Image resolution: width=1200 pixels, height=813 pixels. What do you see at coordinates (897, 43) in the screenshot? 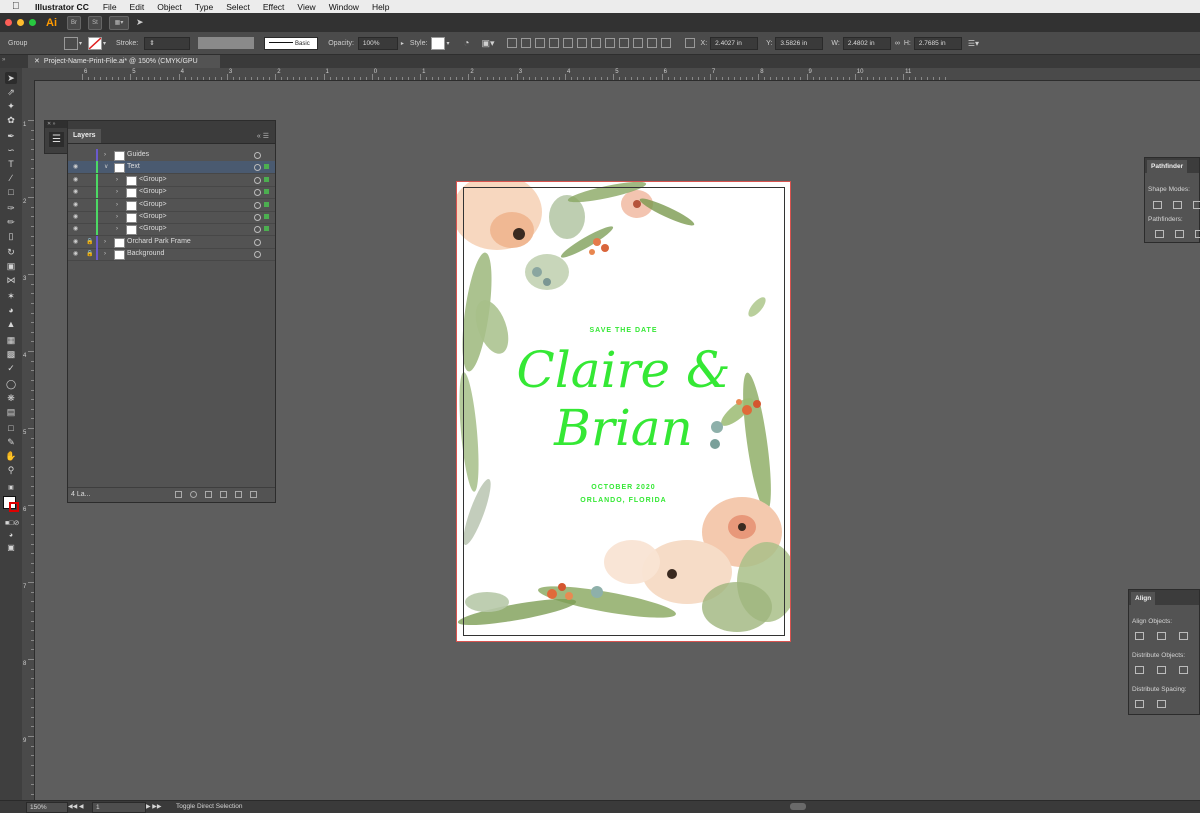
I see `constrain-proportions-icon: ∞` at bounding box center [897, 43].